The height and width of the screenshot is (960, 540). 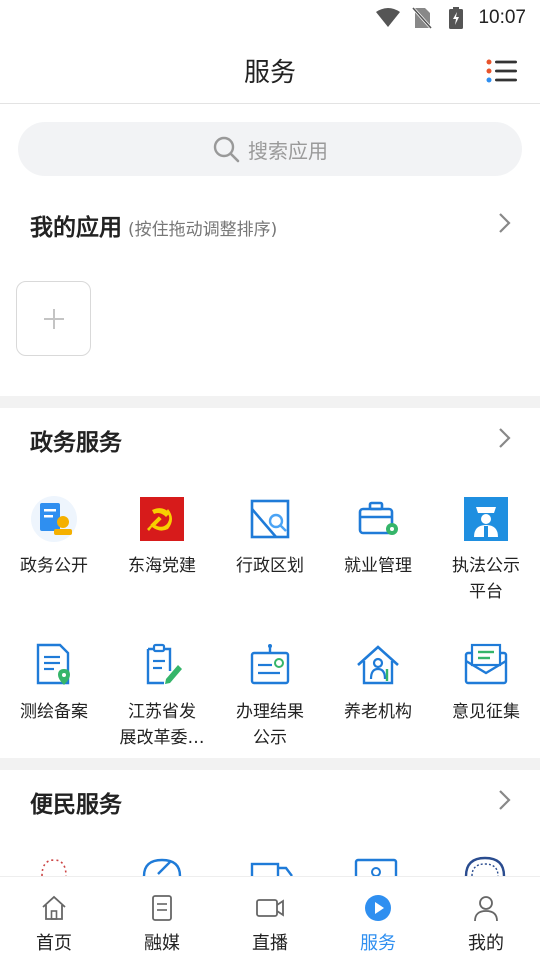 I want to click on status-time: 10:07, so click(x=502, y=17).